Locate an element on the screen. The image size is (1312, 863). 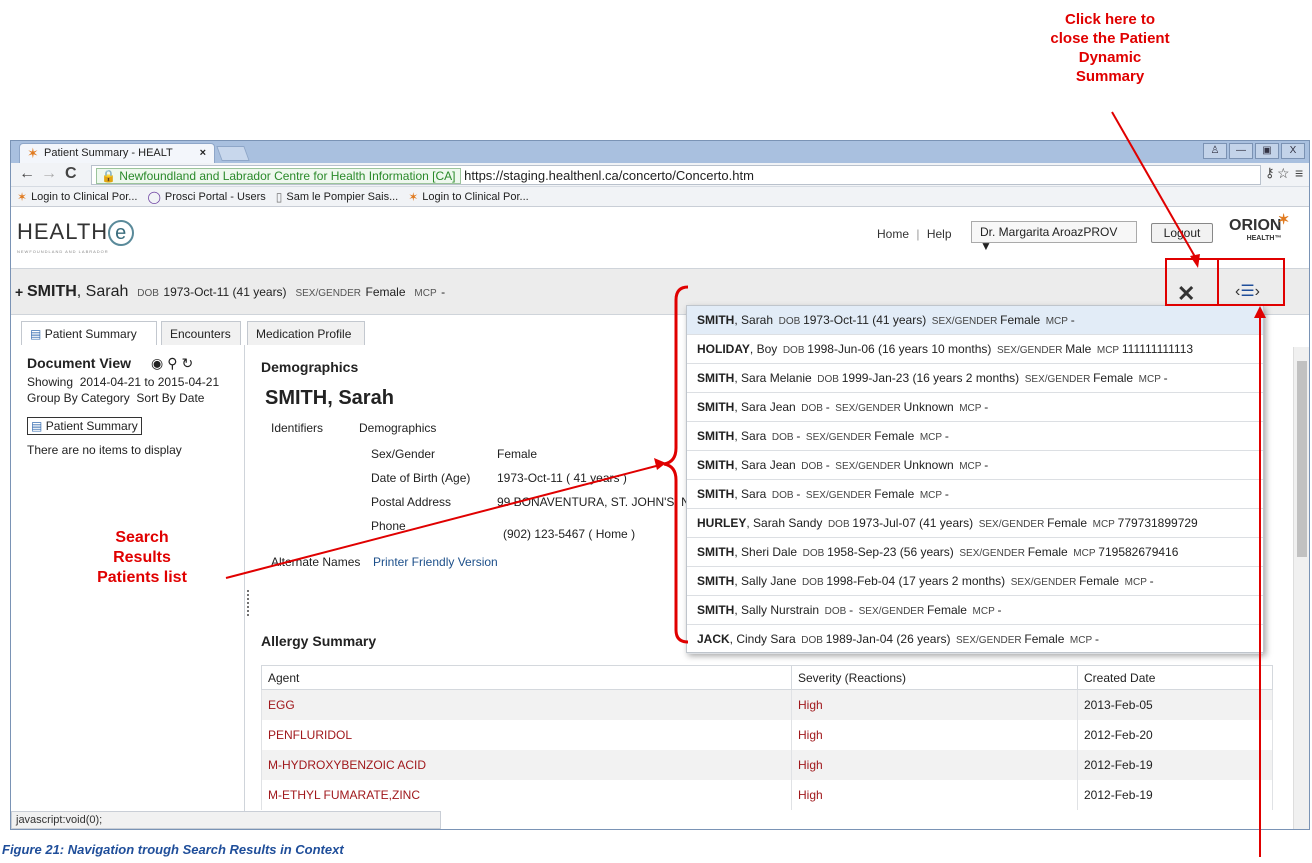
callout-arrow is located at coordinates (1155, 187).